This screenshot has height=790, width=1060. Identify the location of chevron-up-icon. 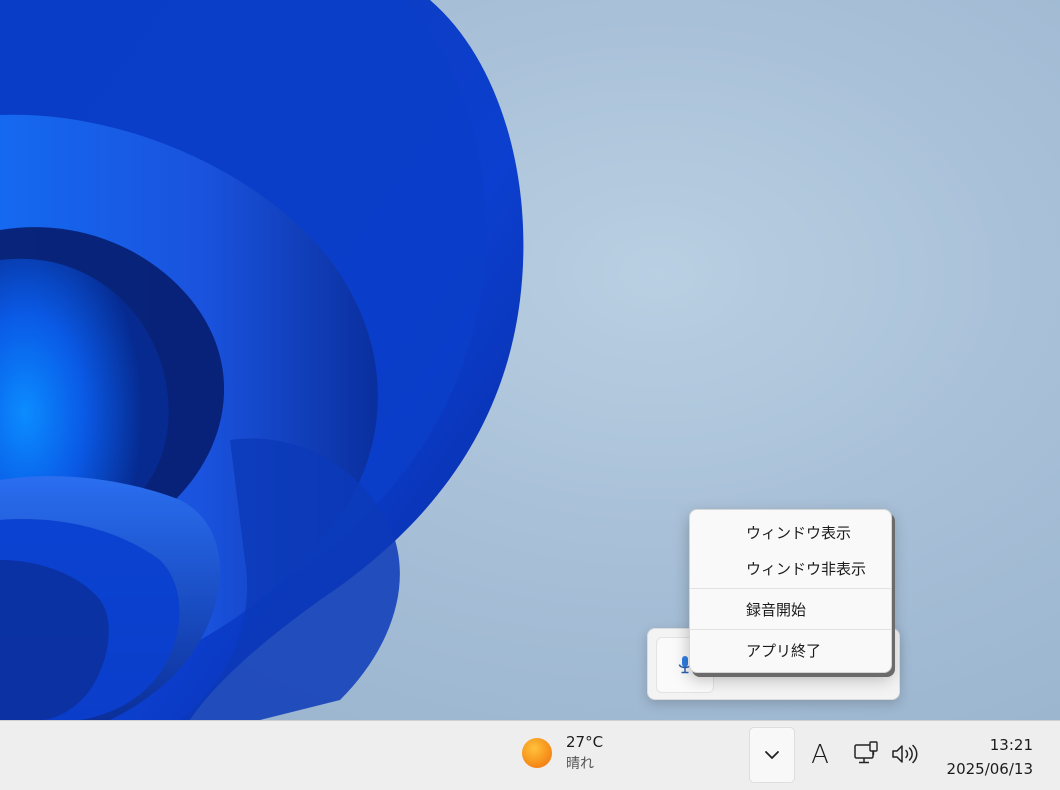
(772, 755).